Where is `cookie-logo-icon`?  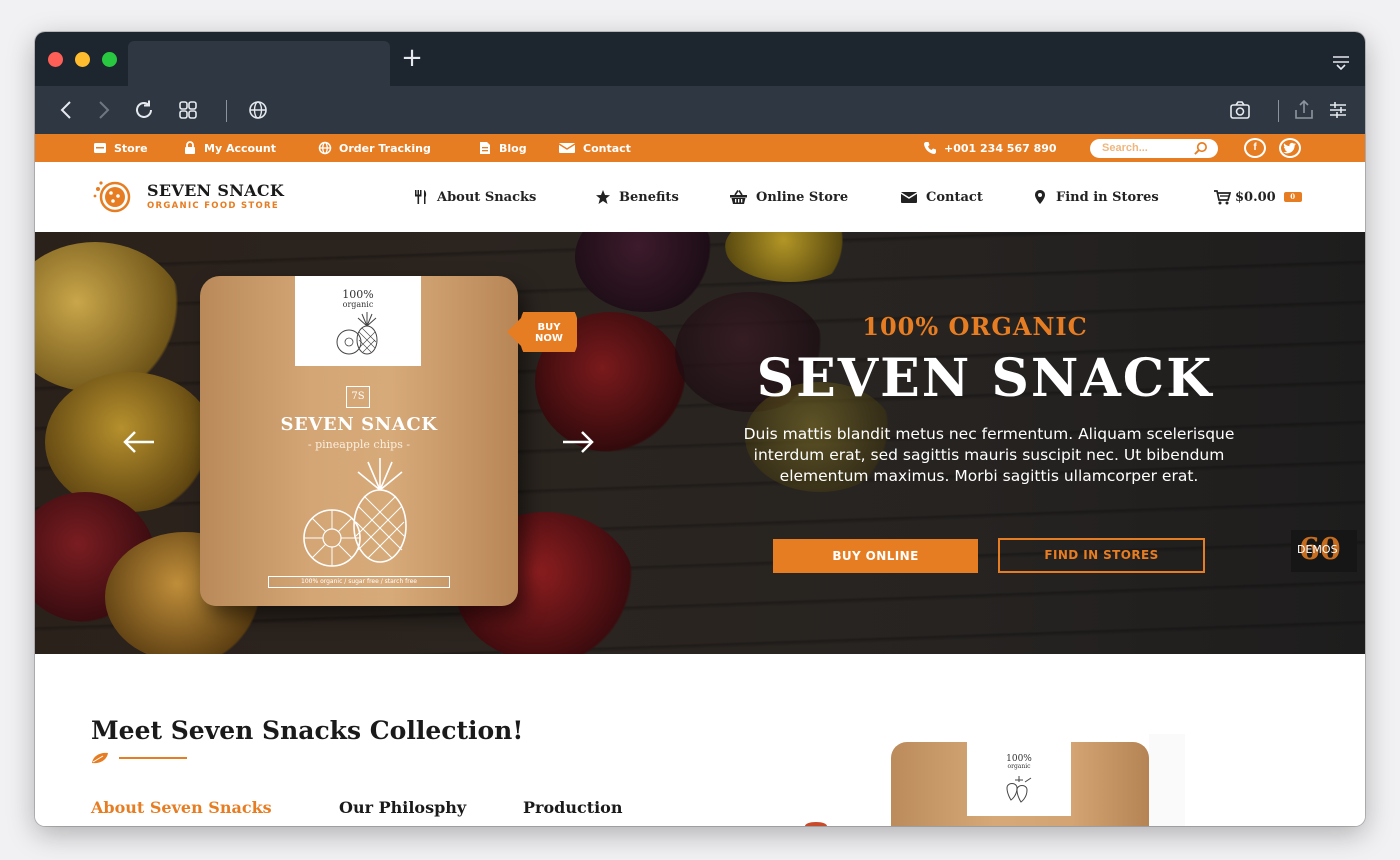 cookie-logo-icon is located at coordinates (114, 196).